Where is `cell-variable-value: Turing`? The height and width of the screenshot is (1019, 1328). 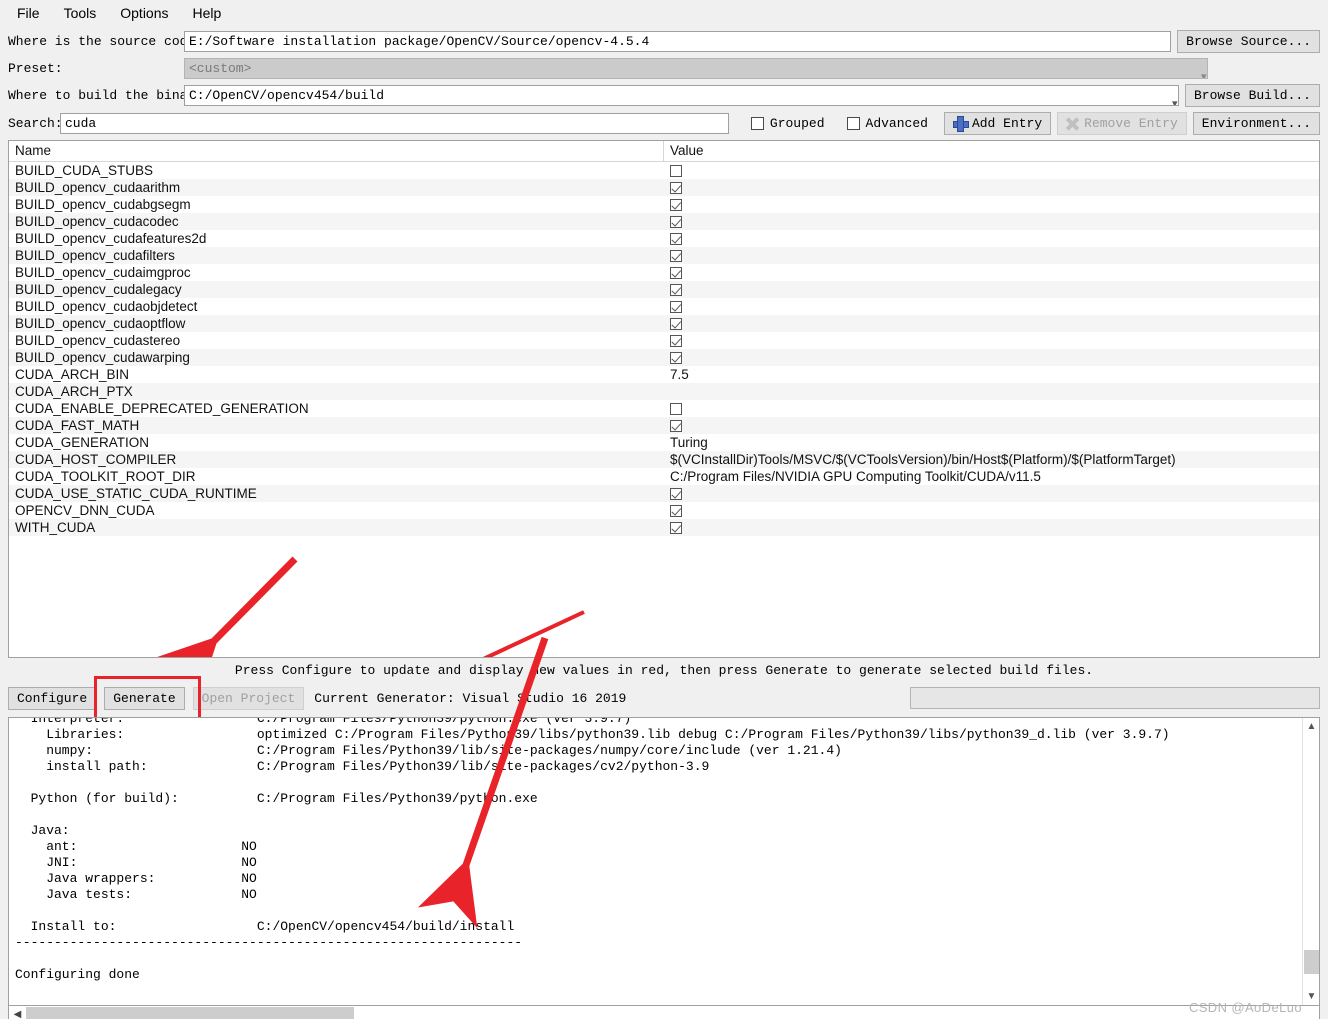
cell-variable-value: Turing is located at coordinates (991, 442).